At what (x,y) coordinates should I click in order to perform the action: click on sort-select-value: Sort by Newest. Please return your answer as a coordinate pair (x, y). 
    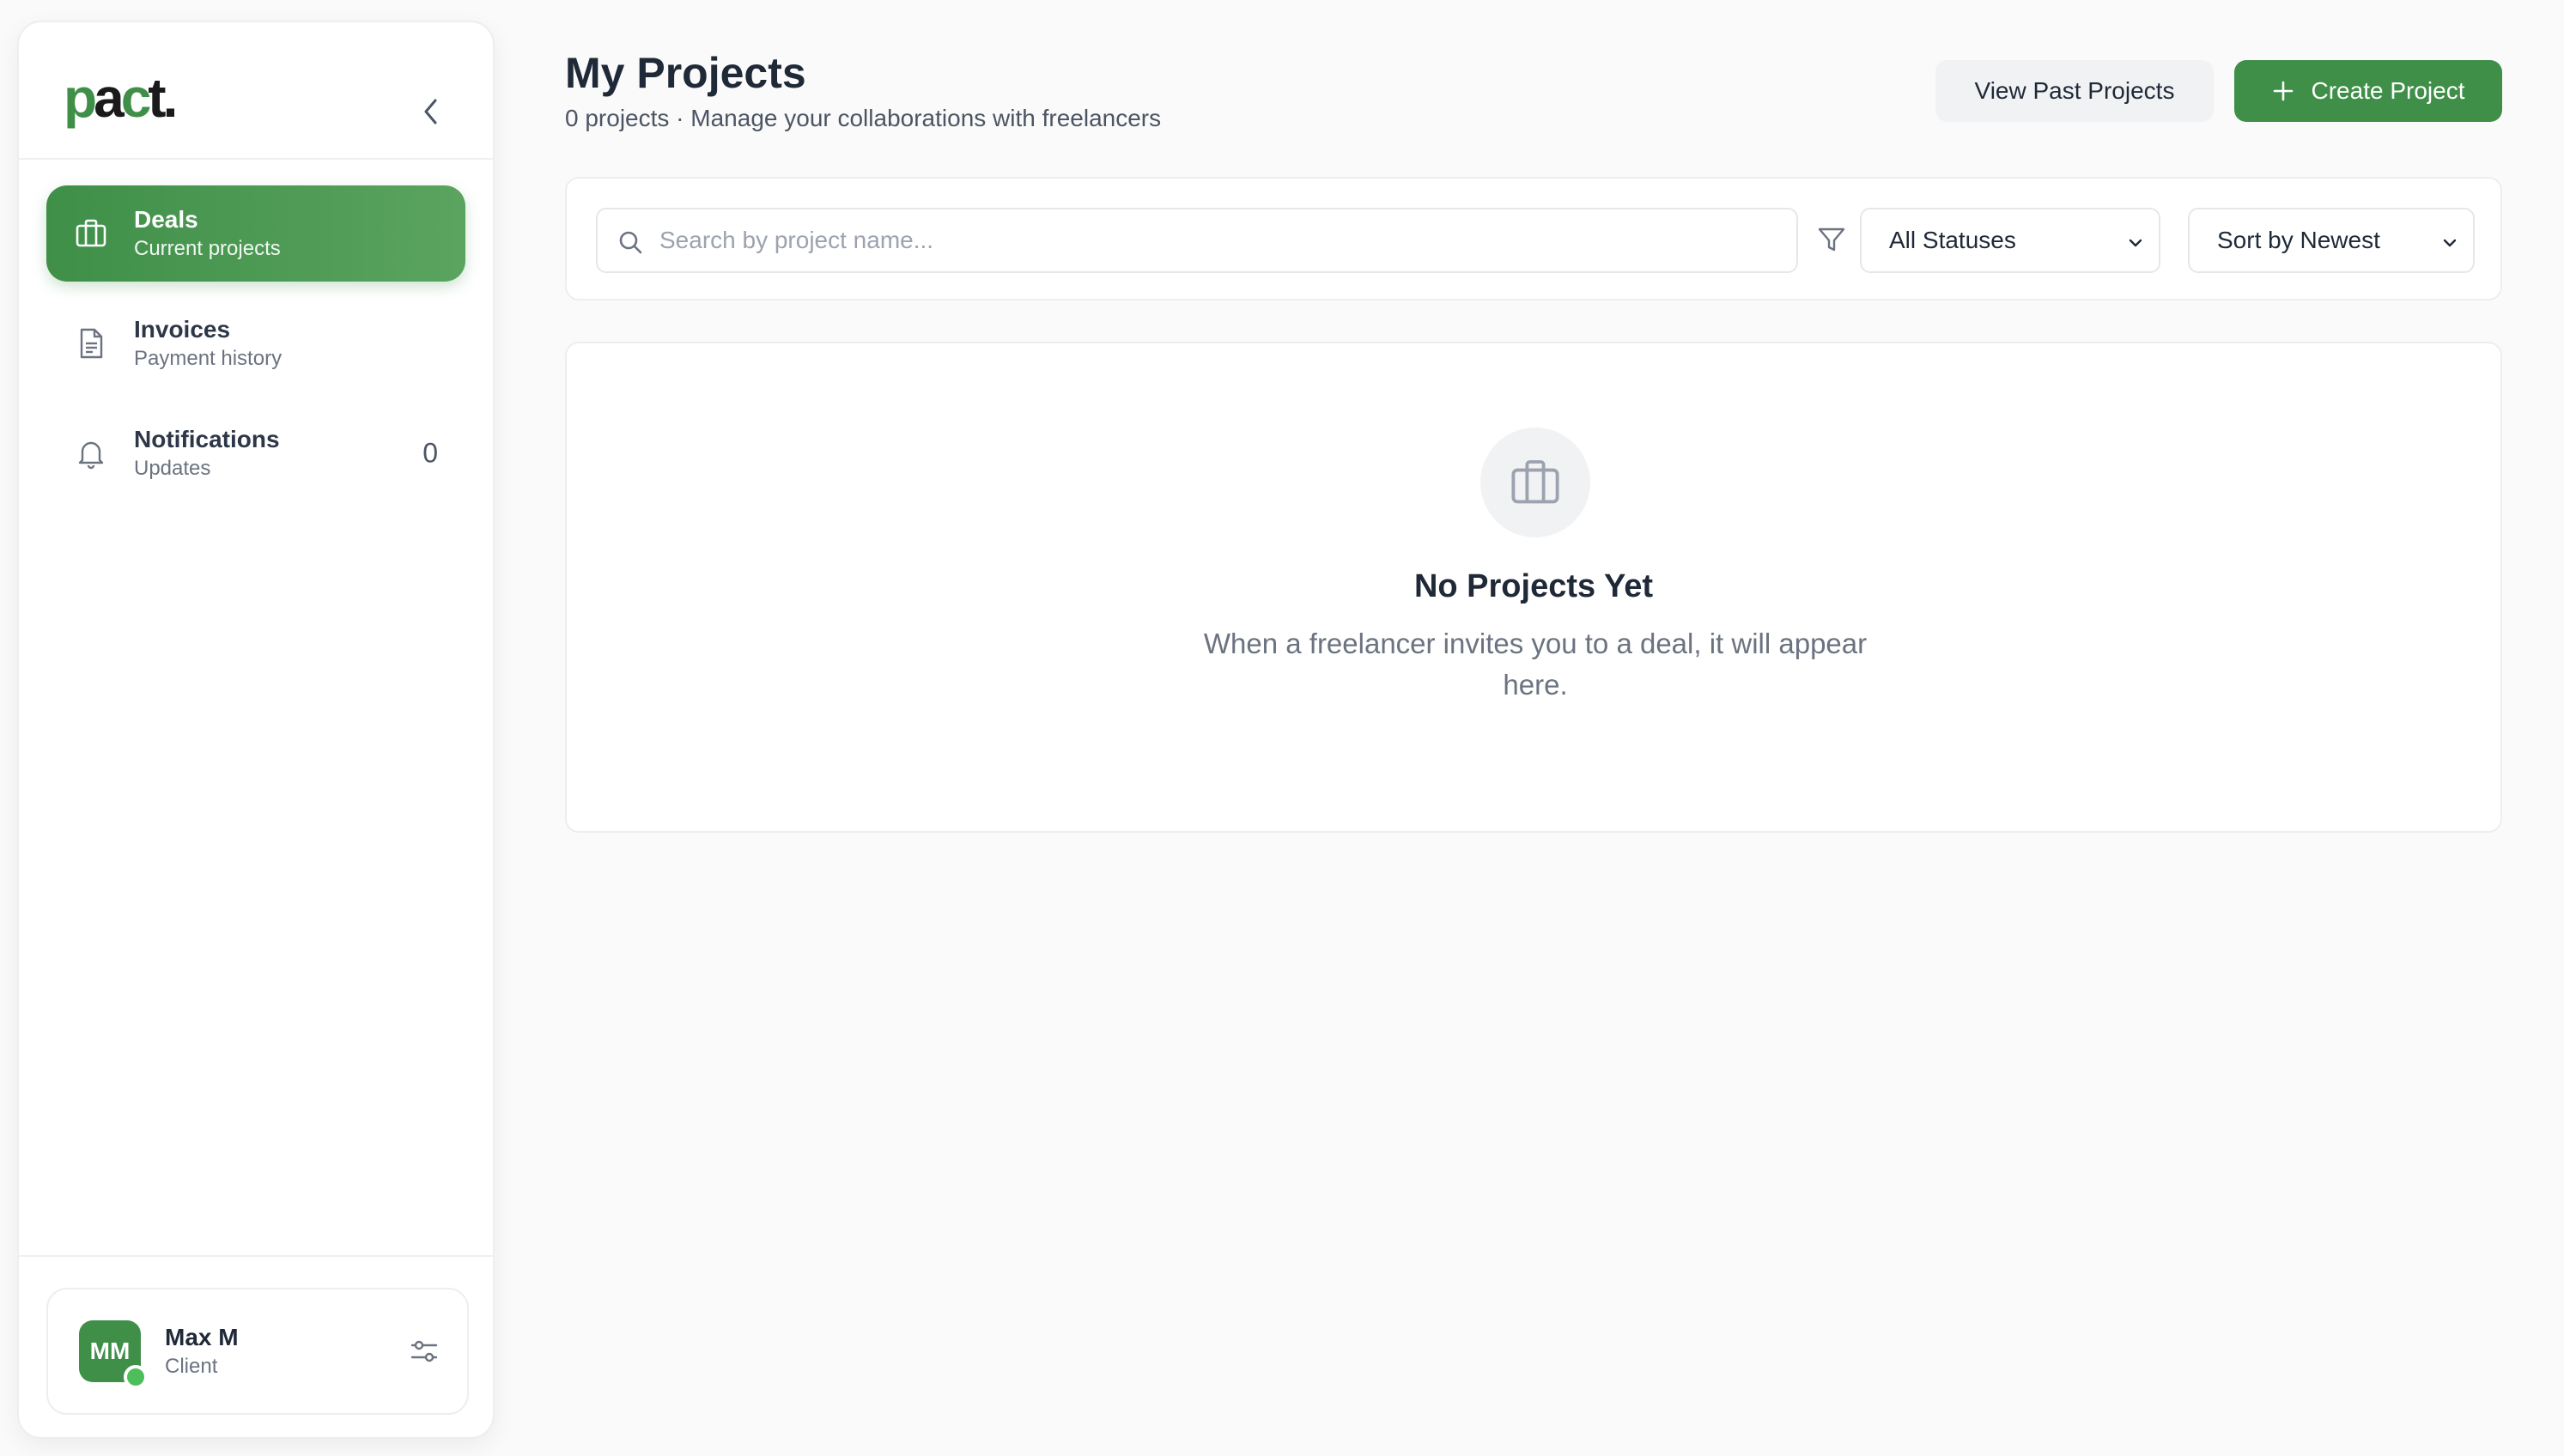
    Looking at the image, I should click on (2298, 240).